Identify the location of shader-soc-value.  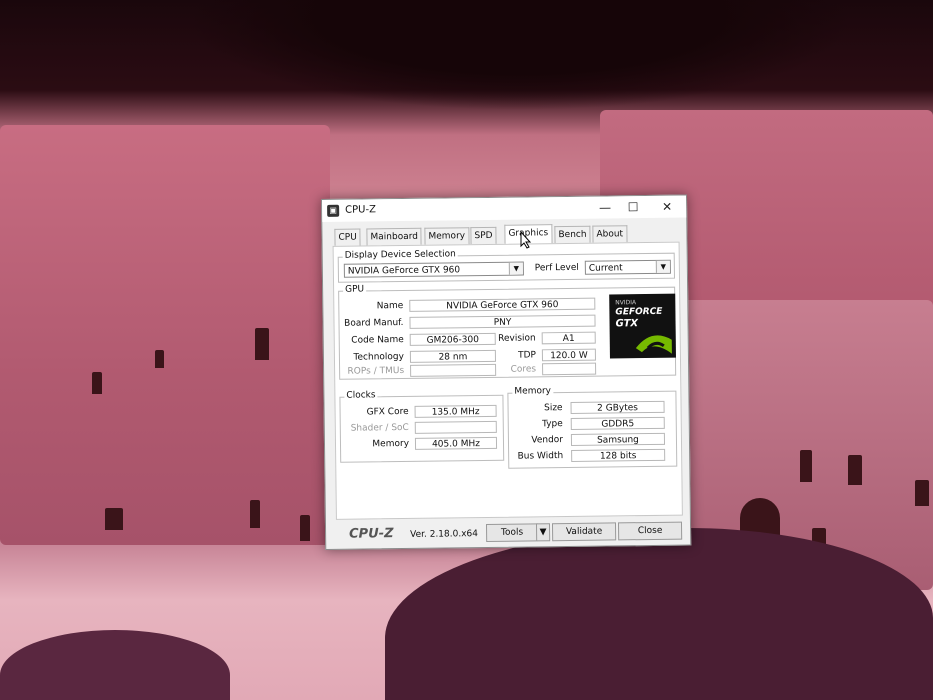
(455, 427).